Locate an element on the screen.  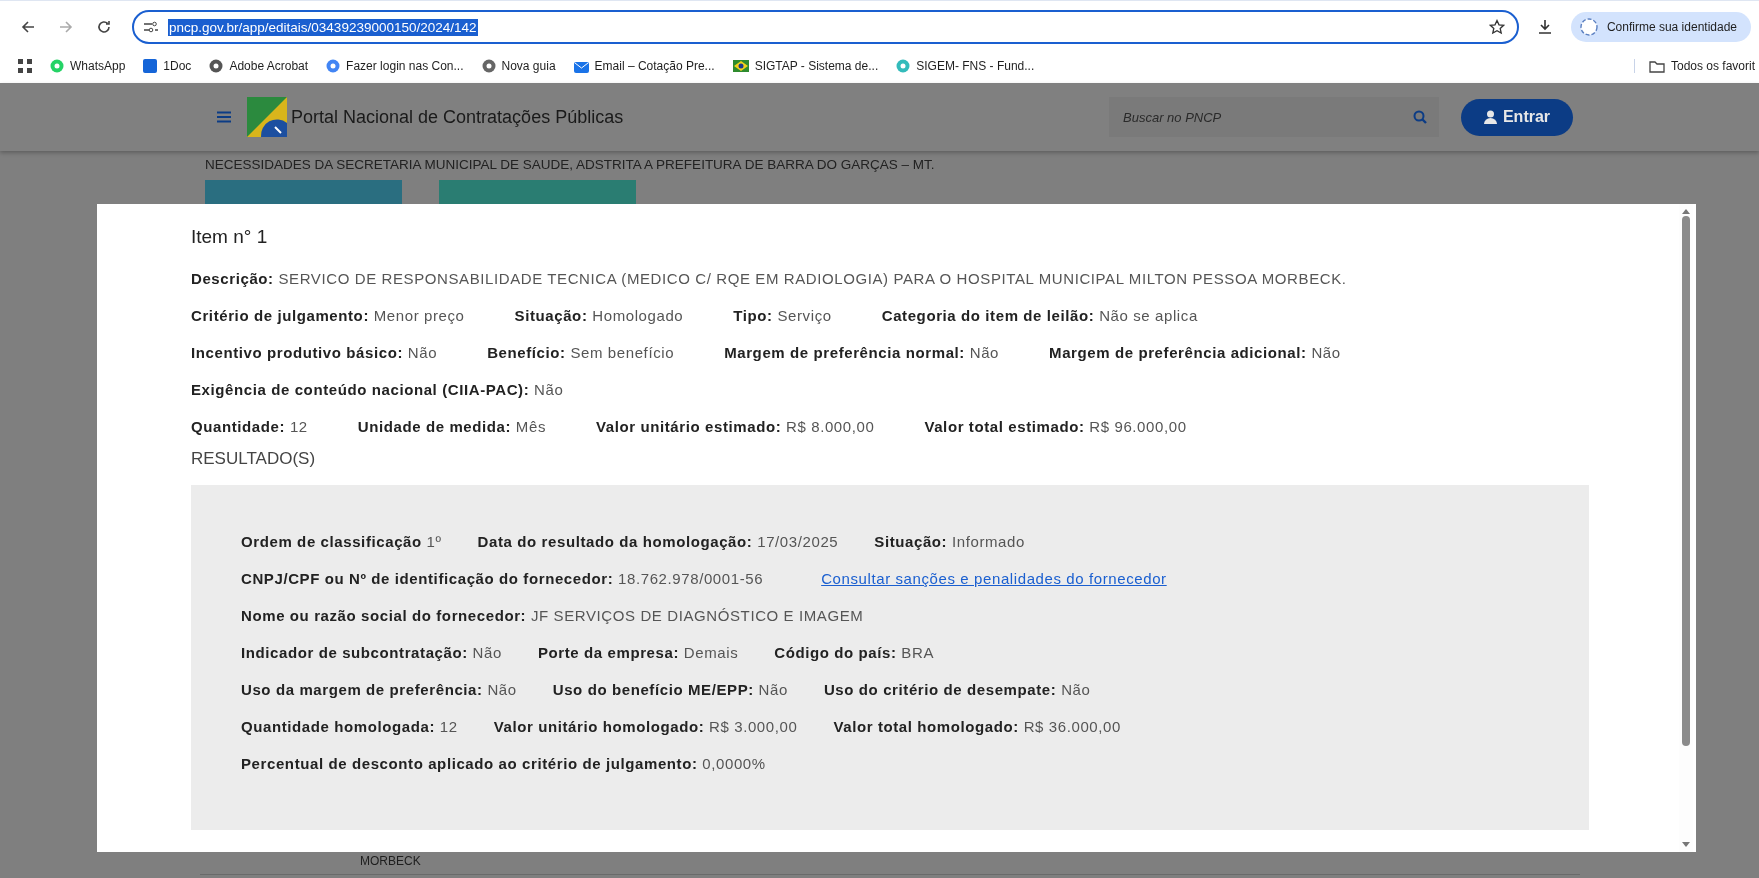
bookmark: Adobe Acrobat is located at coordinates (259, 66).